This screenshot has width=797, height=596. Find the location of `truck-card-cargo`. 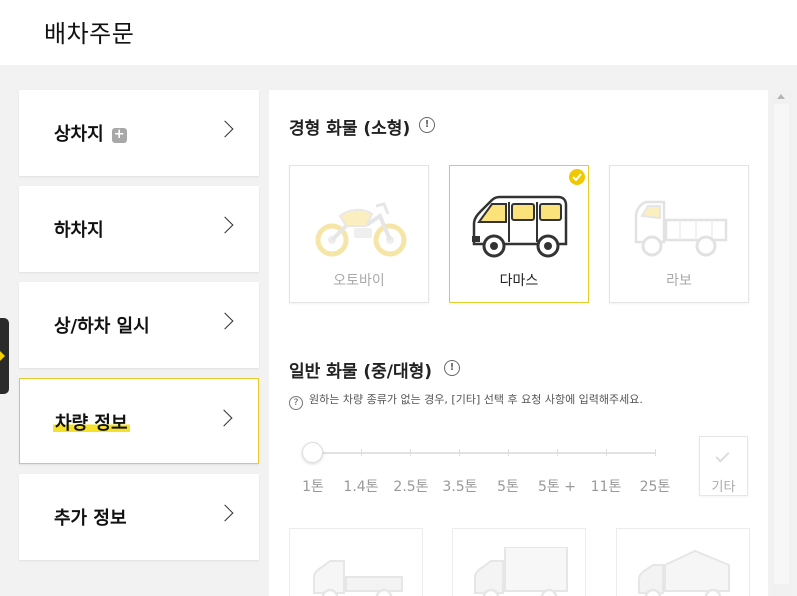

truck-card-cargo is located at coordinates (356, 562).